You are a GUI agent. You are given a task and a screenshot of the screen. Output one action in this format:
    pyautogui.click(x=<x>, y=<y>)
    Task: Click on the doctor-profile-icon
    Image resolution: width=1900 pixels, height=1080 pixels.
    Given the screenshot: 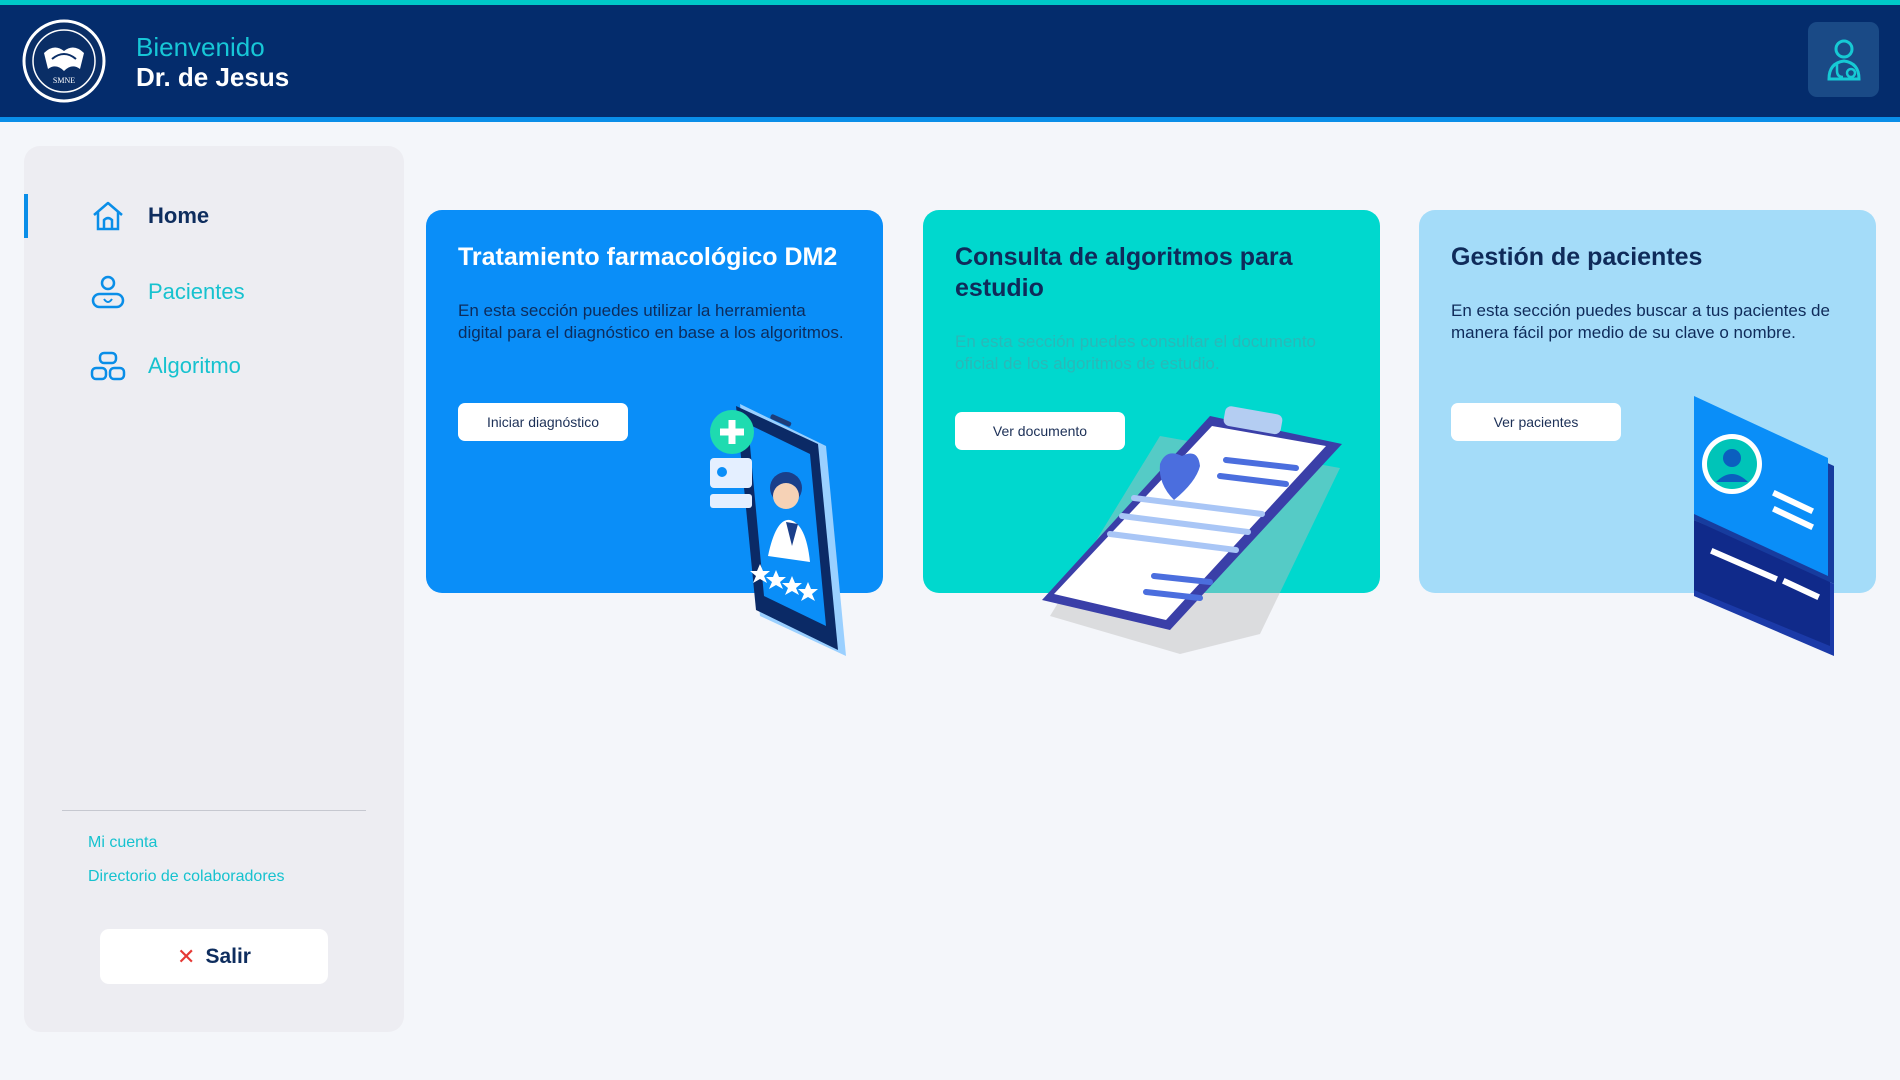 What is the action you would take?
    pyautogui.click(x=1843, y=59)
    